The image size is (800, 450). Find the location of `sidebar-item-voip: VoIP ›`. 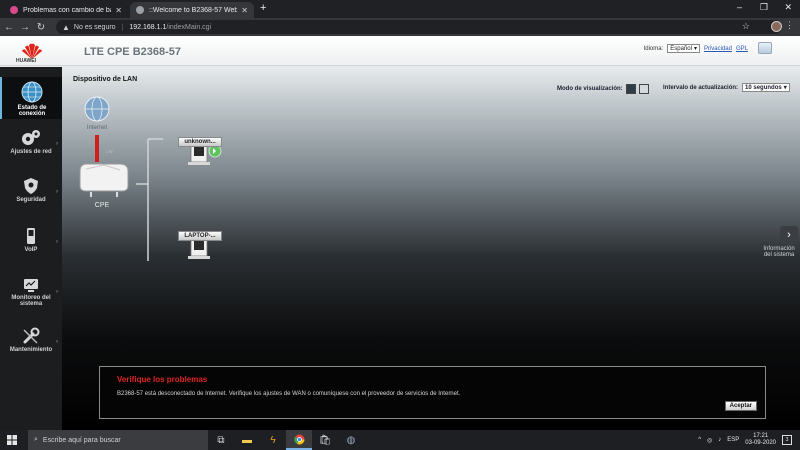

sidebar-item-voip: VoIP › is located at coordinates (31, 247).